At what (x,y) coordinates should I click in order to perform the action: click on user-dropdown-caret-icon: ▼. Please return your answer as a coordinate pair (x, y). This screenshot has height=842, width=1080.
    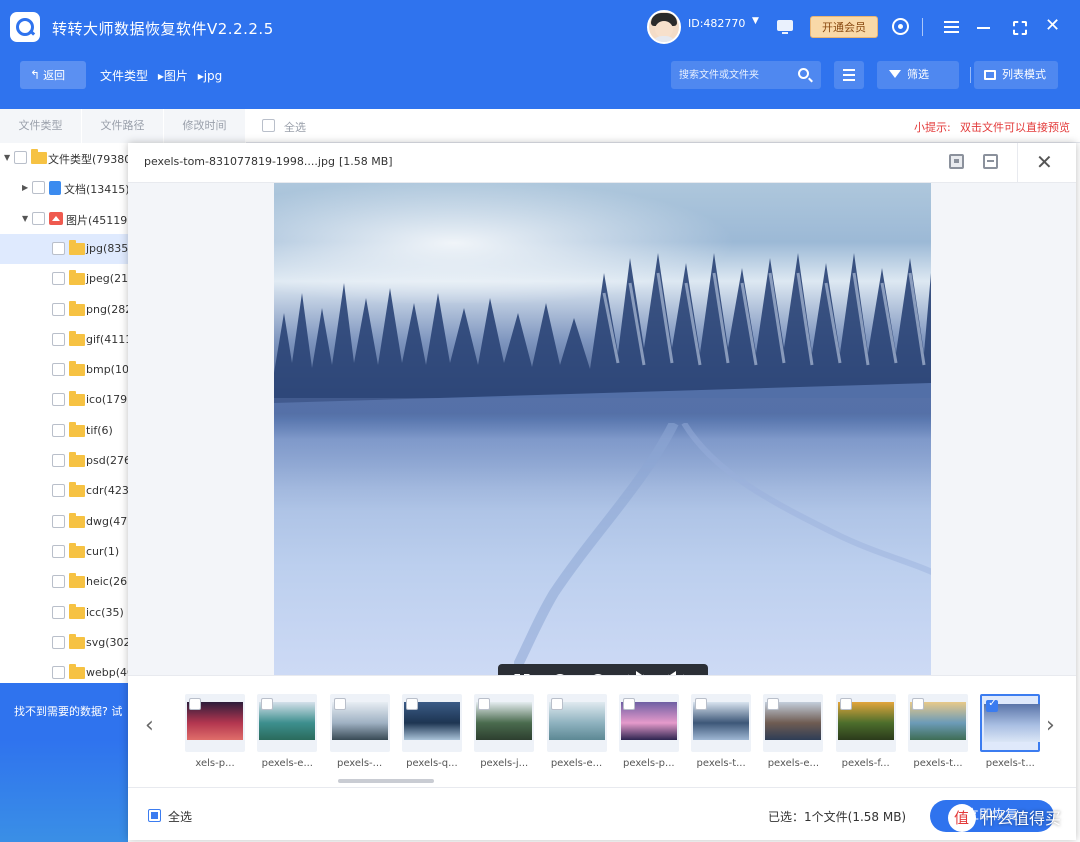
    Looking at the image, I should click on (755, 21).